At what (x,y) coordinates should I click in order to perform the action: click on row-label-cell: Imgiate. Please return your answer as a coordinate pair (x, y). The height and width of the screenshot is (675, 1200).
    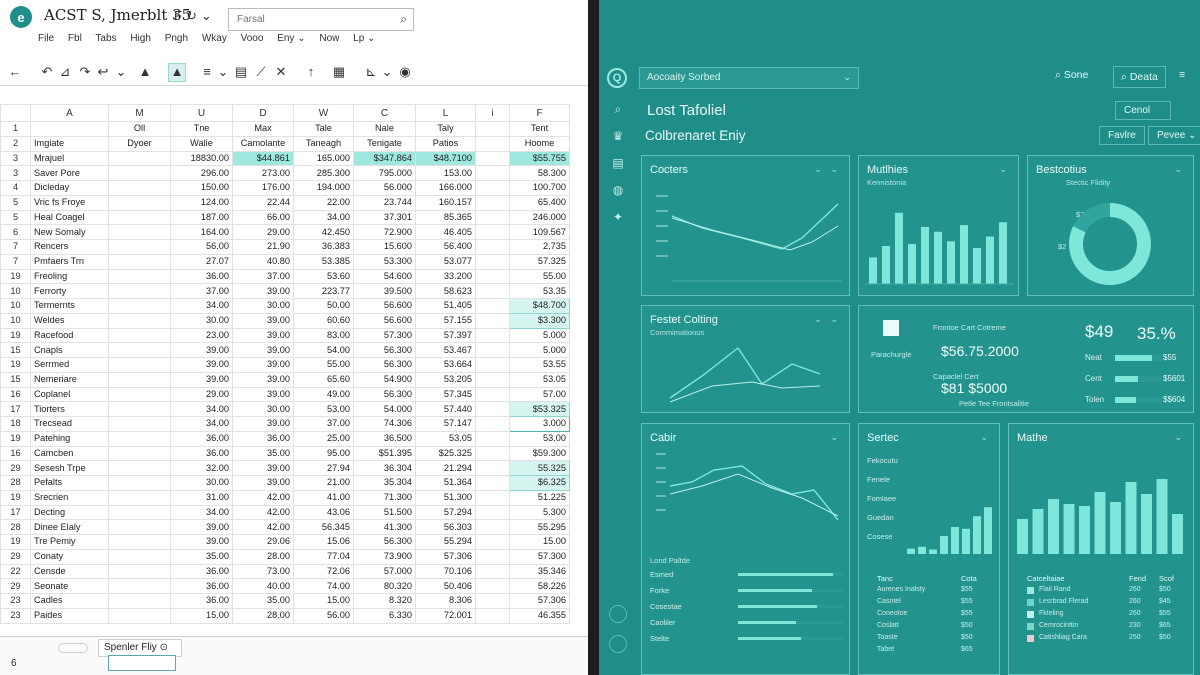
    Looking at the image, I should click on (69, 143).